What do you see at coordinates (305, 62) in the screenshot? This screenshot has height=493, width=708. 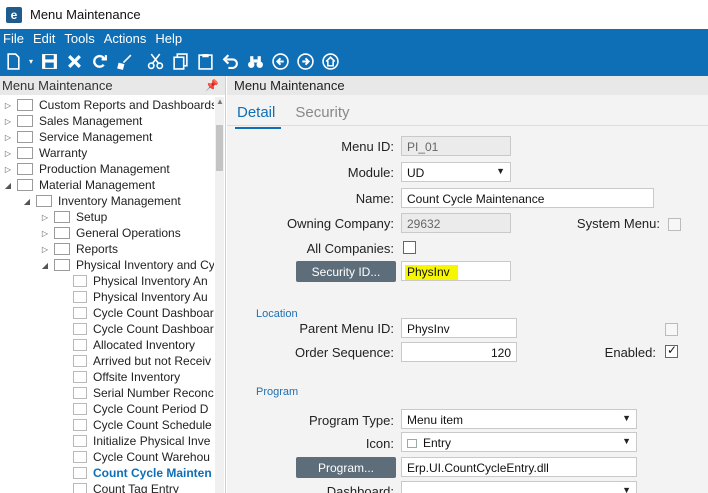 I see `forward-icon` at bounding box center [305, 62].